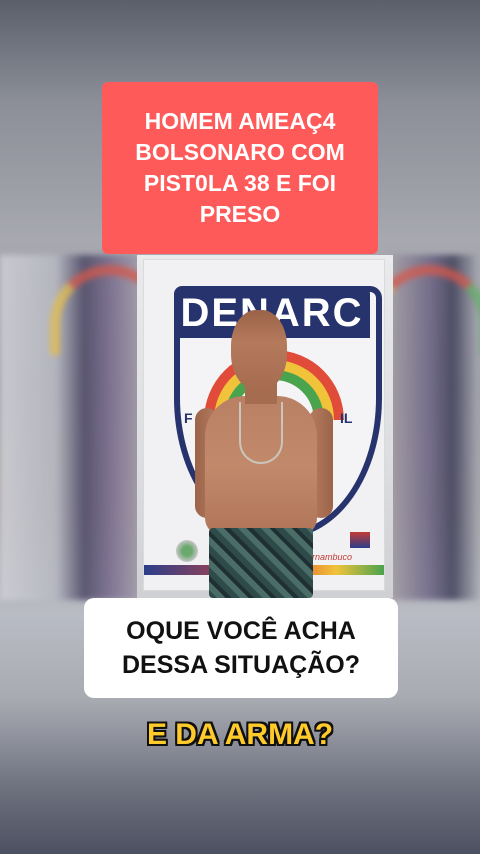 This screenshot has width=480, height=854. I want to click on blurred-background-left, so click(85, 427).